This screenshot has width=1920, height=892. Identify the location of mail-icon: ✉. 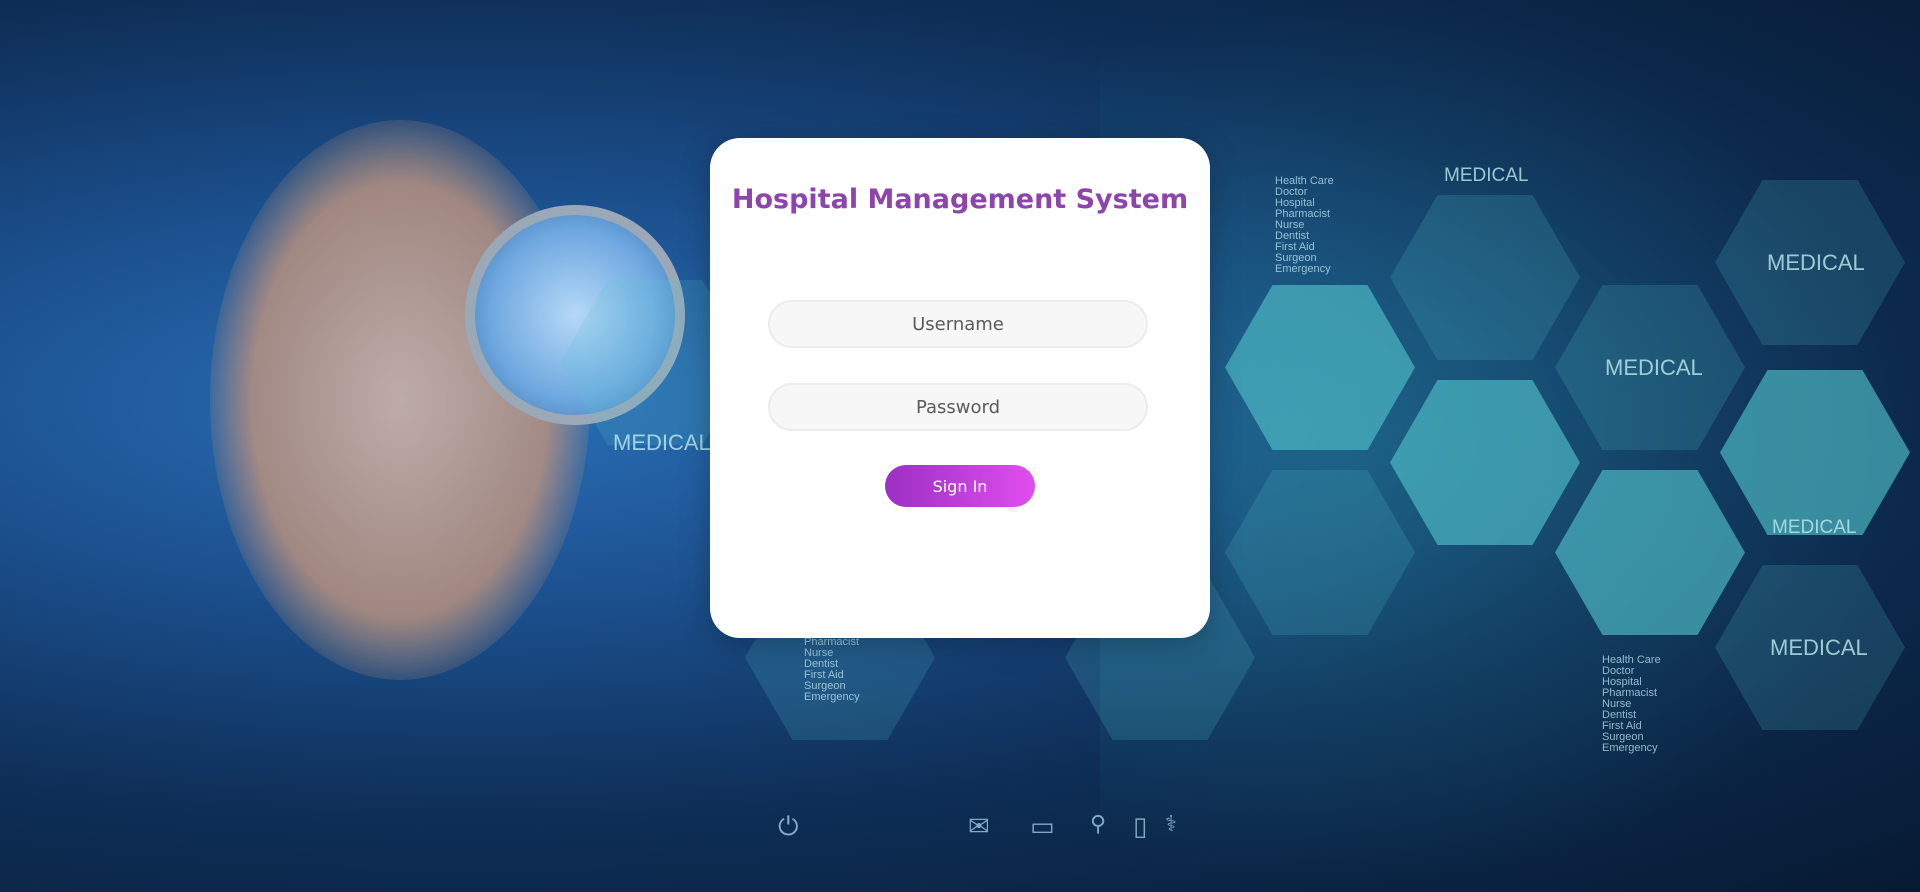
(979, 827).